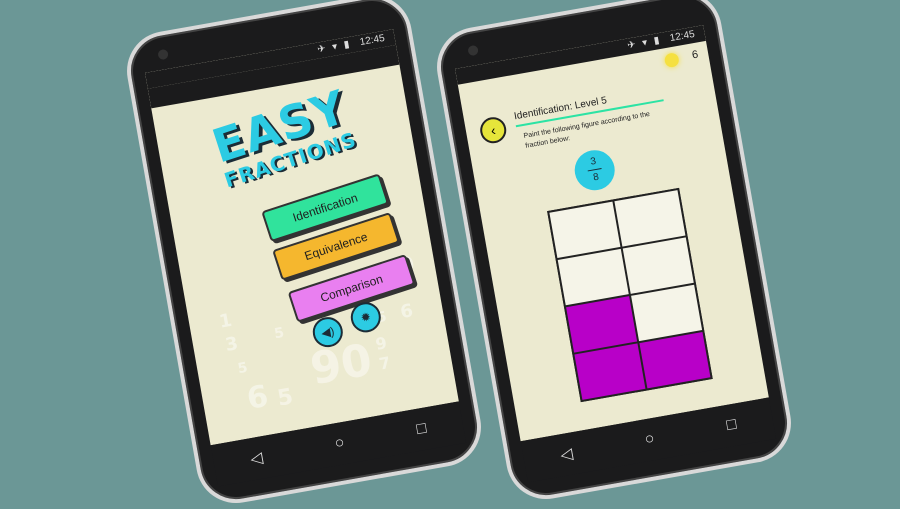 The width and height of the screenshot is (900, 509). I want to click on coin-count: 6, so click(695, 55).